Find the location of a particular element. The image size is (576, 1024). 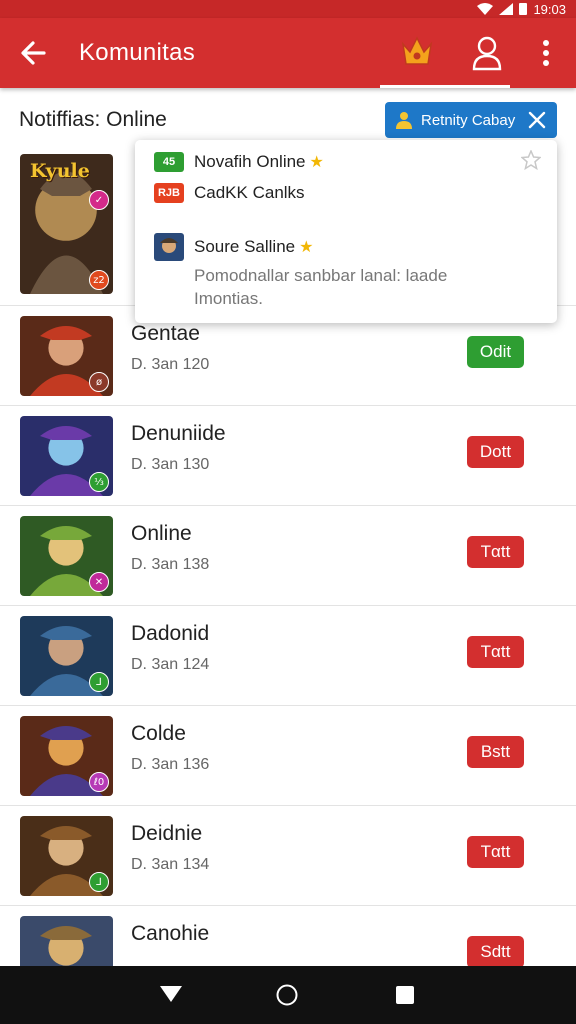

item-name: Gentae is located at coordinates (165, 333).